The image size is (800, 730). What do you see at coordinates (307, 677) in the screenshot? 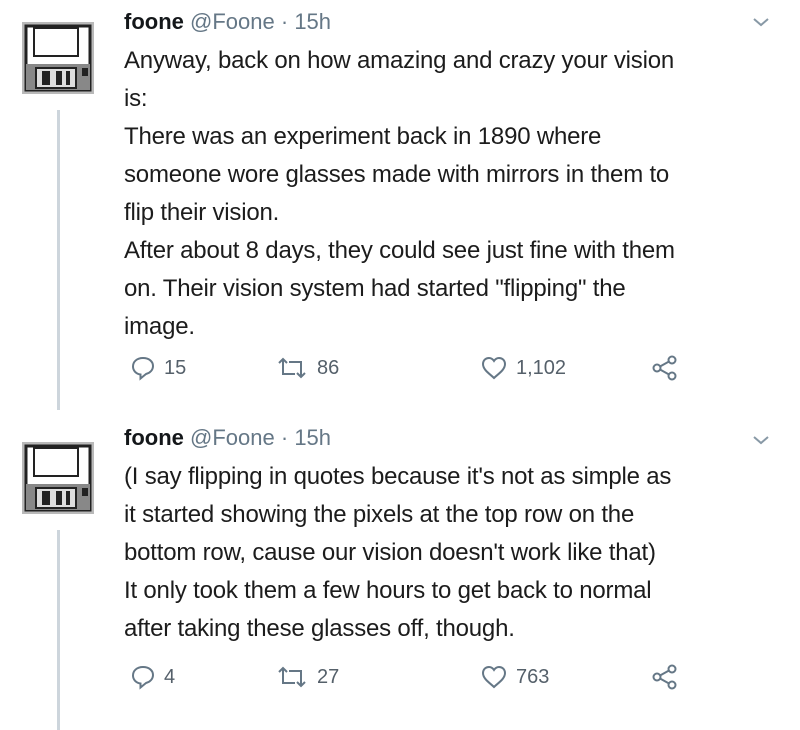
I see `retweet-button: 27` at bounding box center [307, 677].